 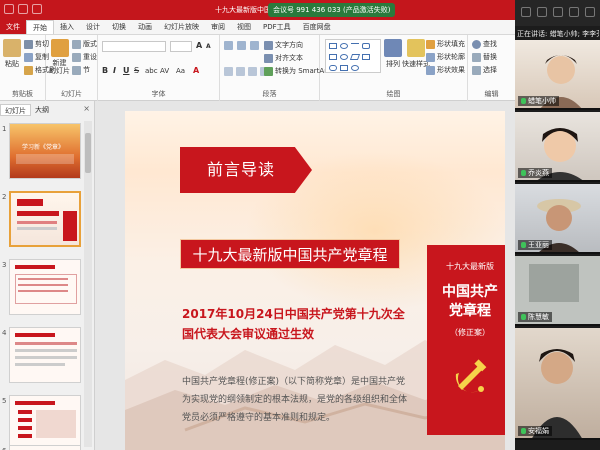 What do you see at coordinates (490, 57) in the screenshot?
I see `replace-label: 替换` at bounding box center [490, 57].